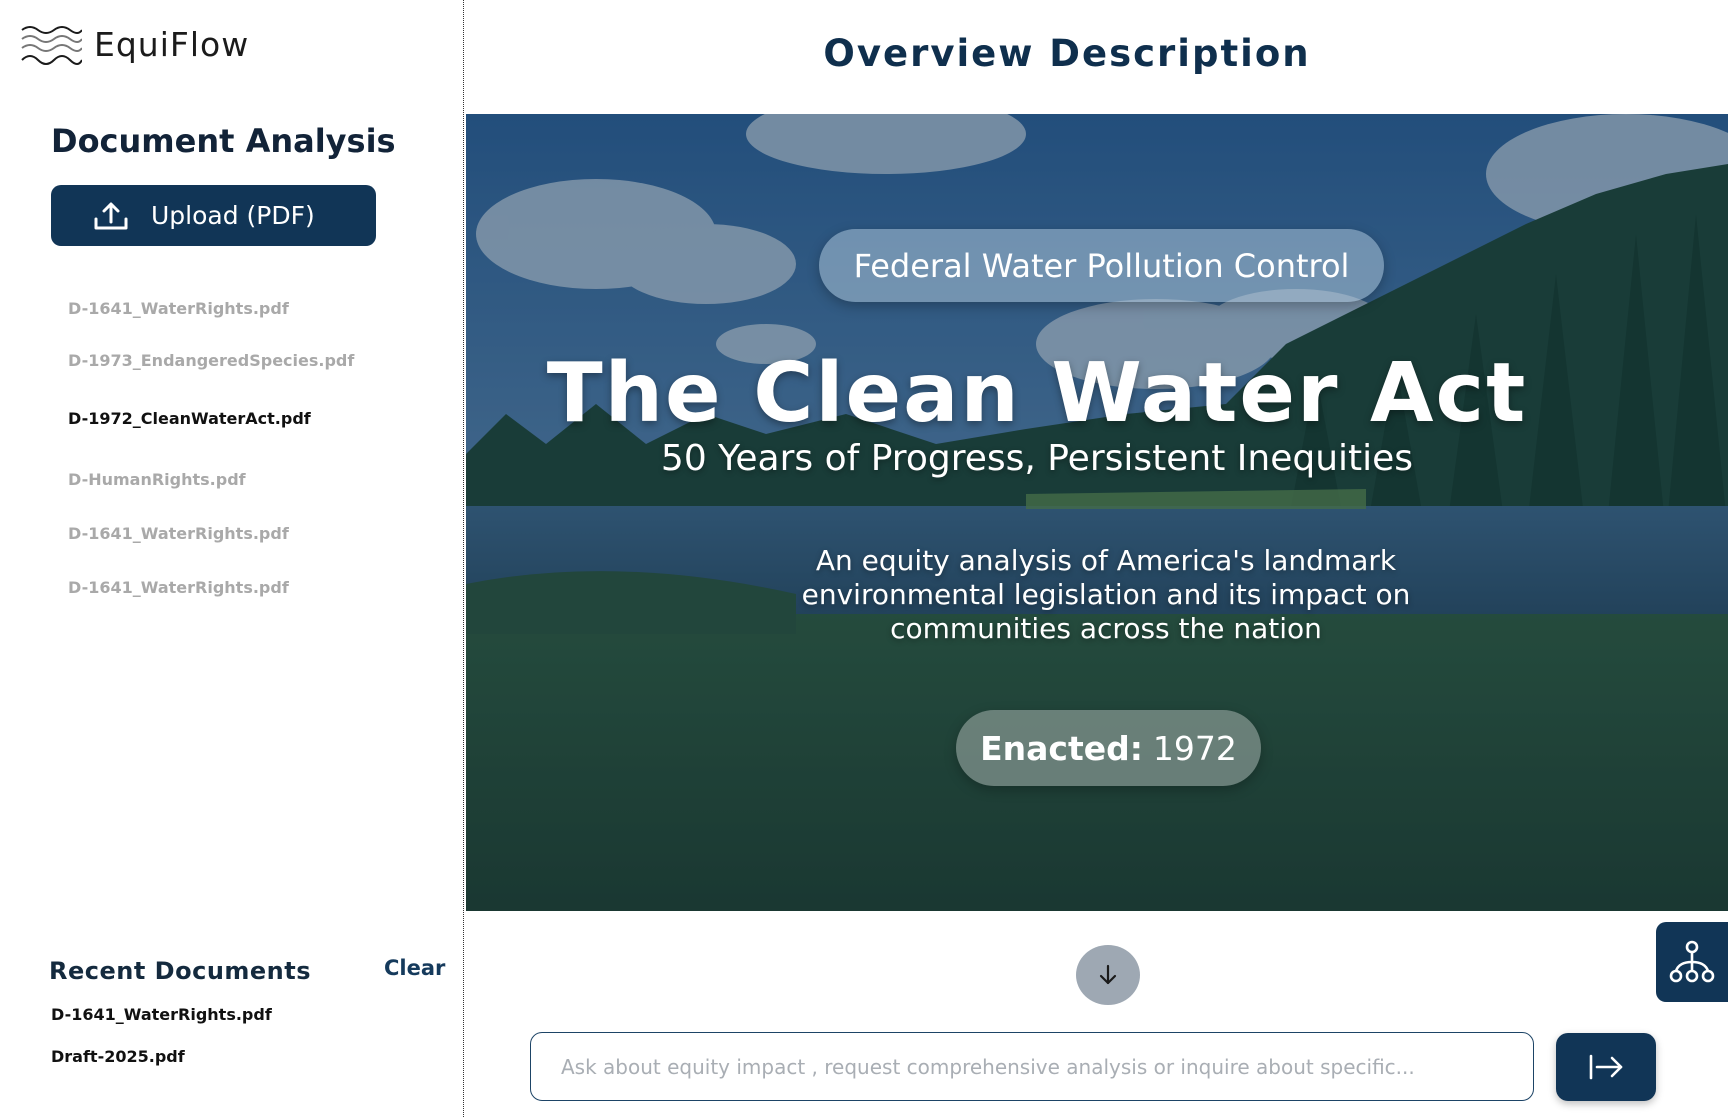 The image size is (1728, 1117). Describe the element at coordinates (223, 141) in the screenshot. I see `section-title: Document Analysis` at that location.